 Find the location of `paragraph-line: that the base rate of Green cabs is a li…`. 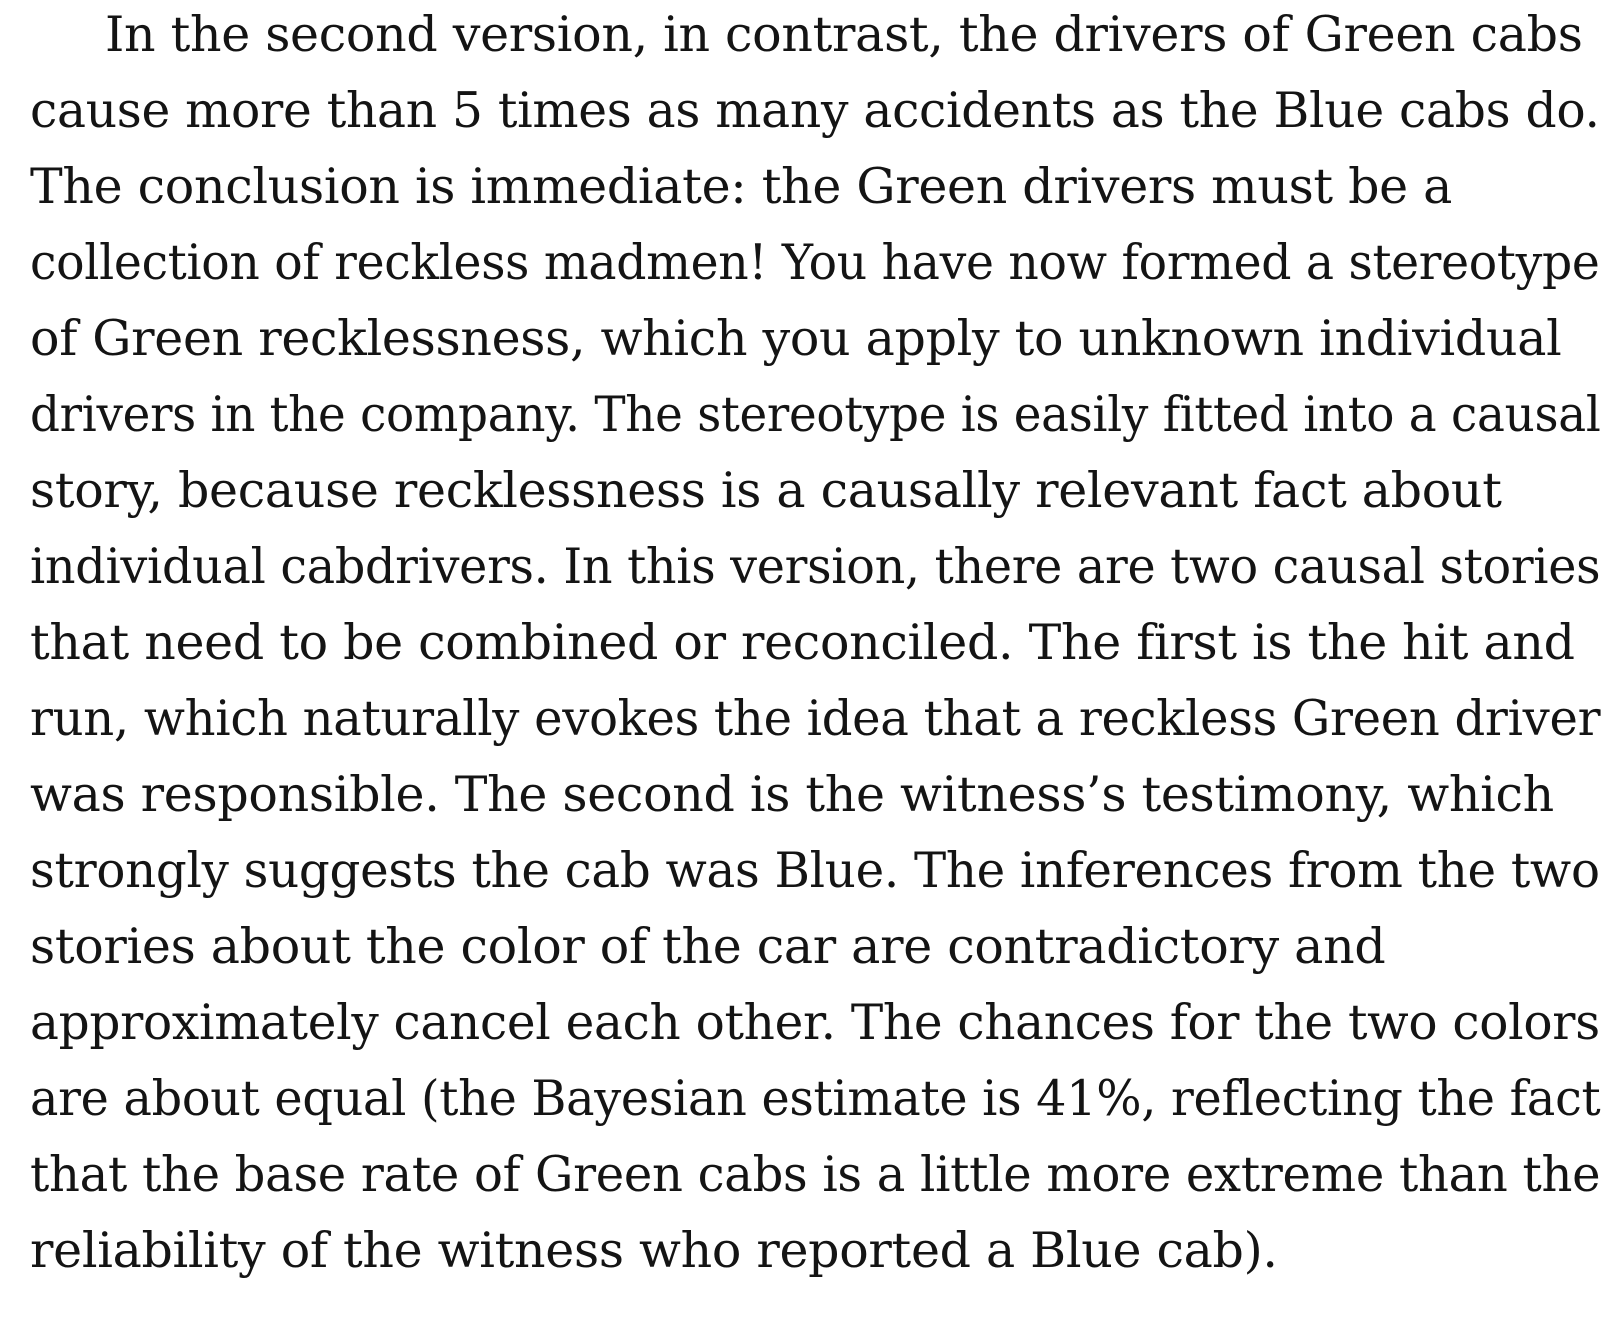

paragraph-line: that the base rate of Green cabs is a li… is located at coordinates (815, 1174).